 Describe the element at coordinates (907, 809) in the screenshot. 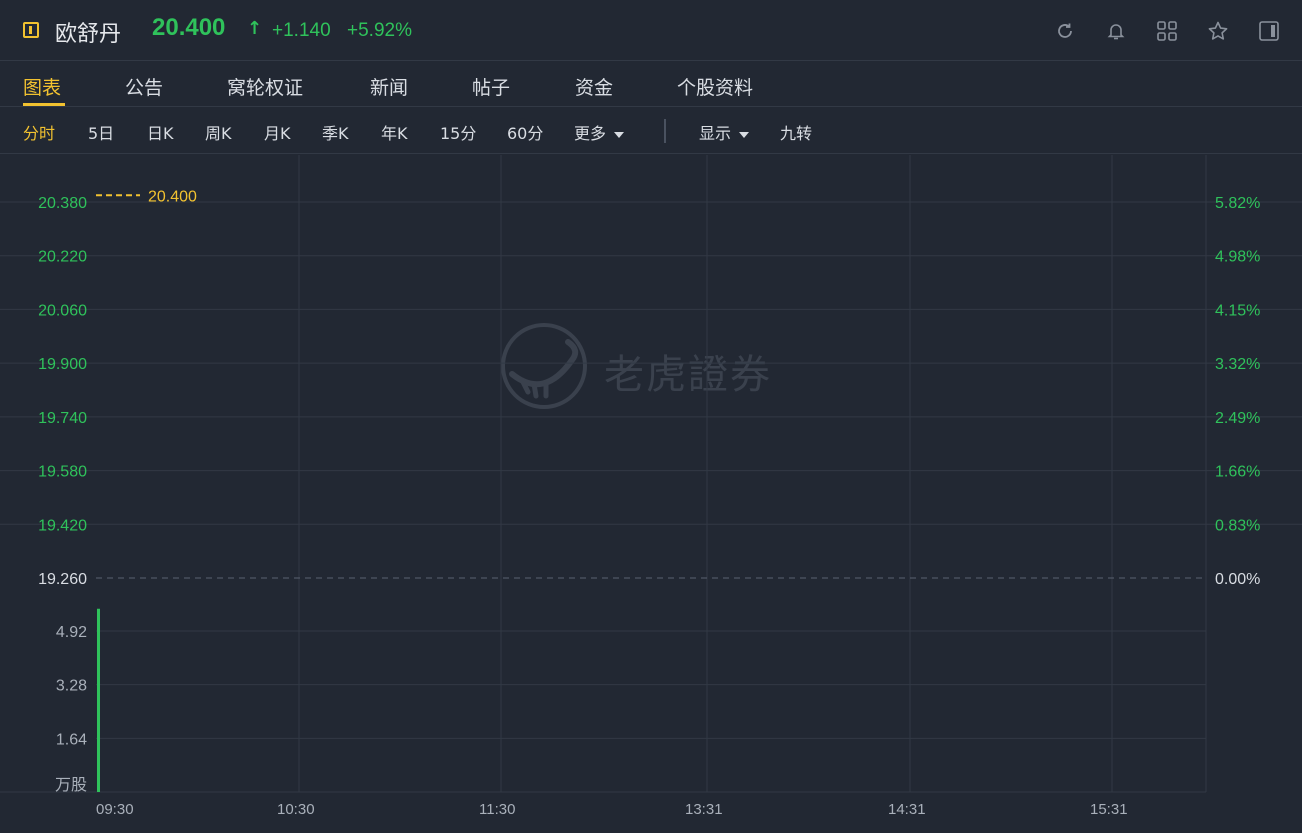

I see `x-tick-label: 14:31` at that location.